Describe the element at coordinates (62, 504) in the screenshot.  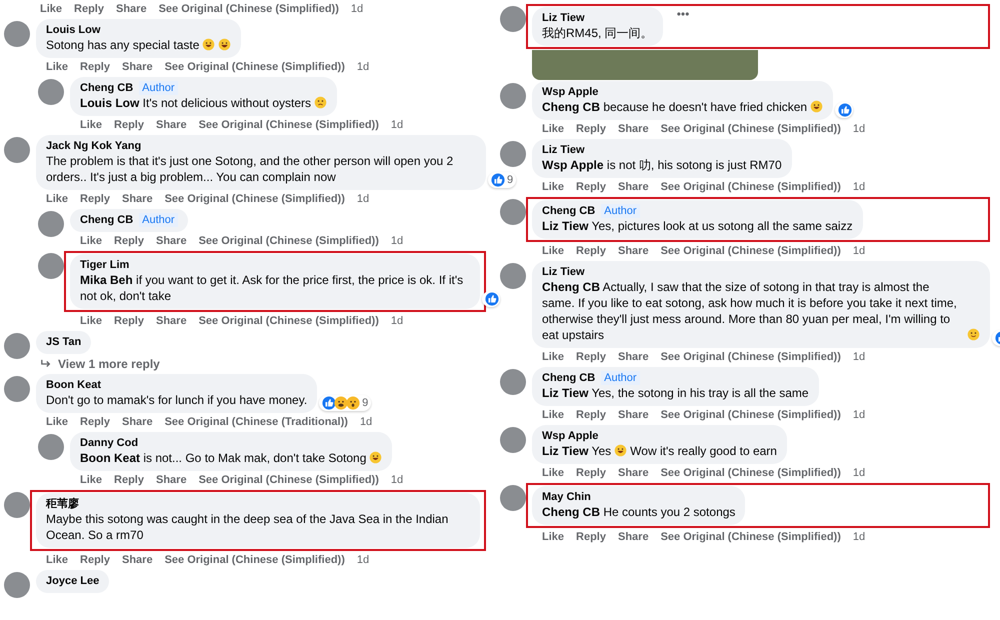
I see `commenter-name: 秬苇廖` at that location.